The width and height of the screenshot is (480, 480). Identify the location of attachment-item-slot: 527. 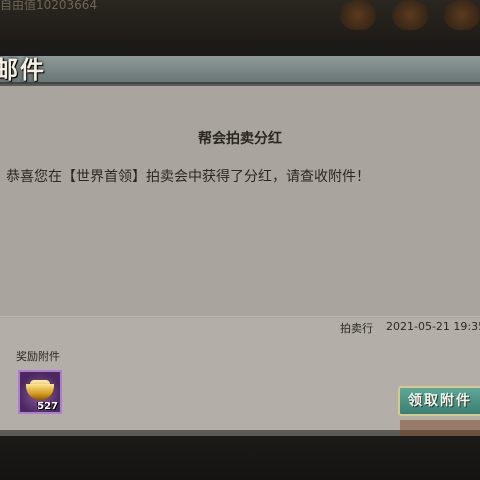
(40, 392).